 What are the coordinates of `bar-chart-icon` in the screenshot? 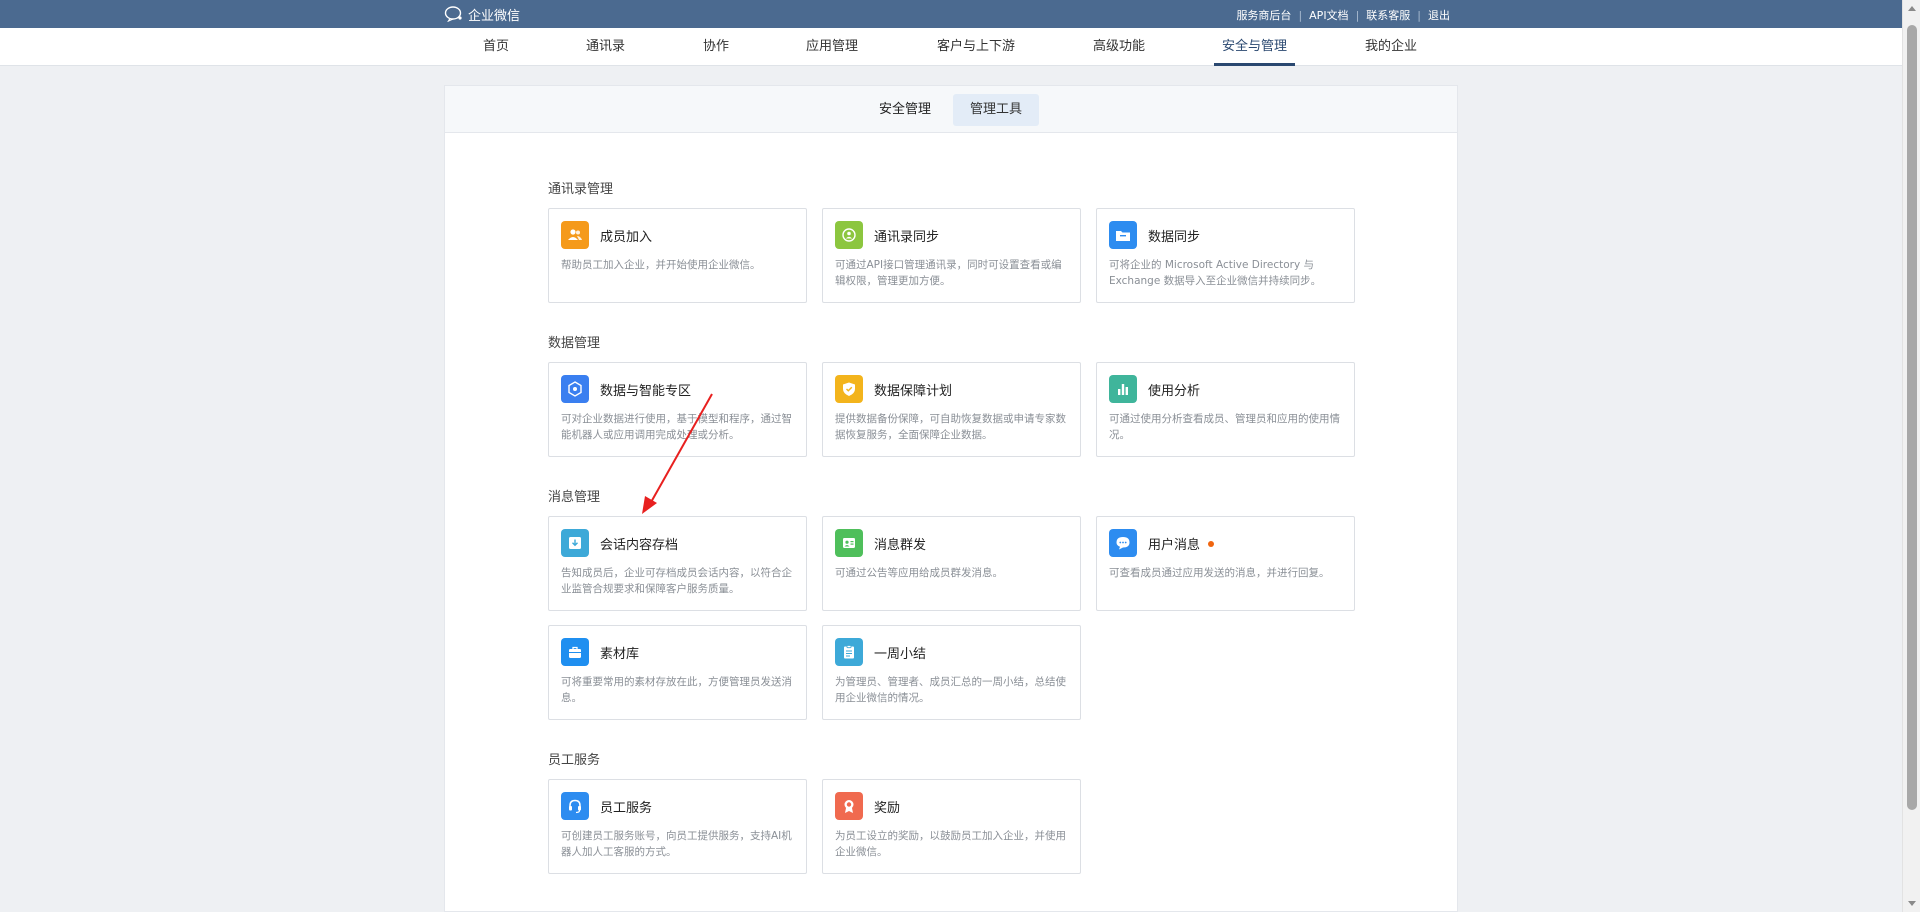 It's located at (1123, 389).